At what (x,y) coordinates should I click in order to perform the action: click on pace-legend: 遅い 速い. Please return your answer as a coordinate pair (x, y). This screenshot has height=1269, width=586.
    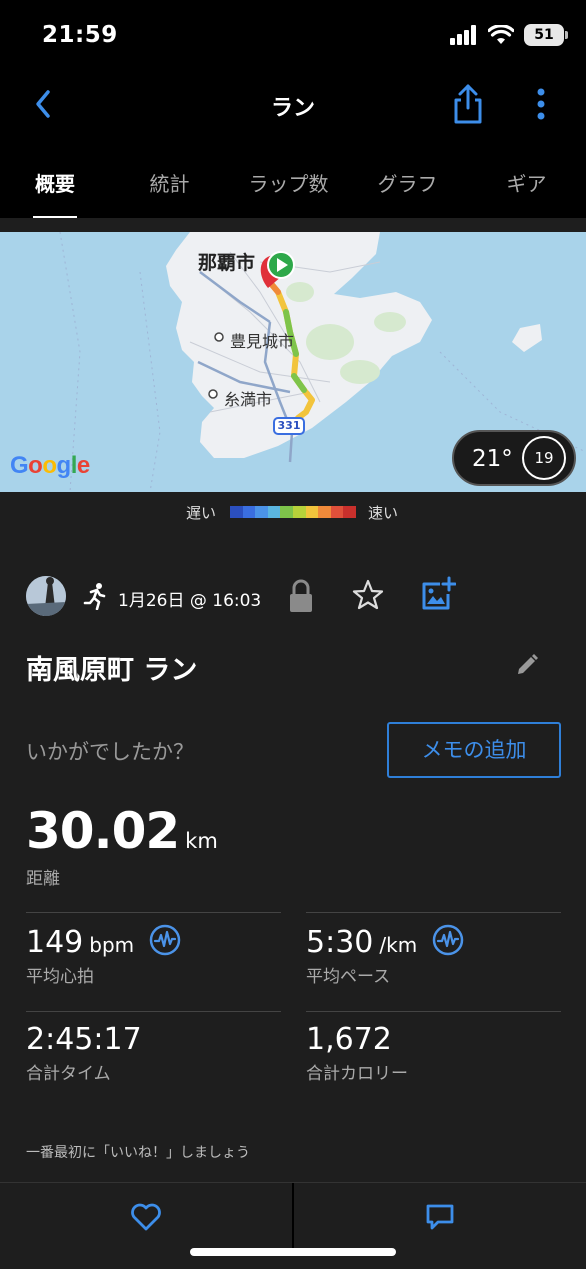
    Looking at the image, I should click on (293, 516).